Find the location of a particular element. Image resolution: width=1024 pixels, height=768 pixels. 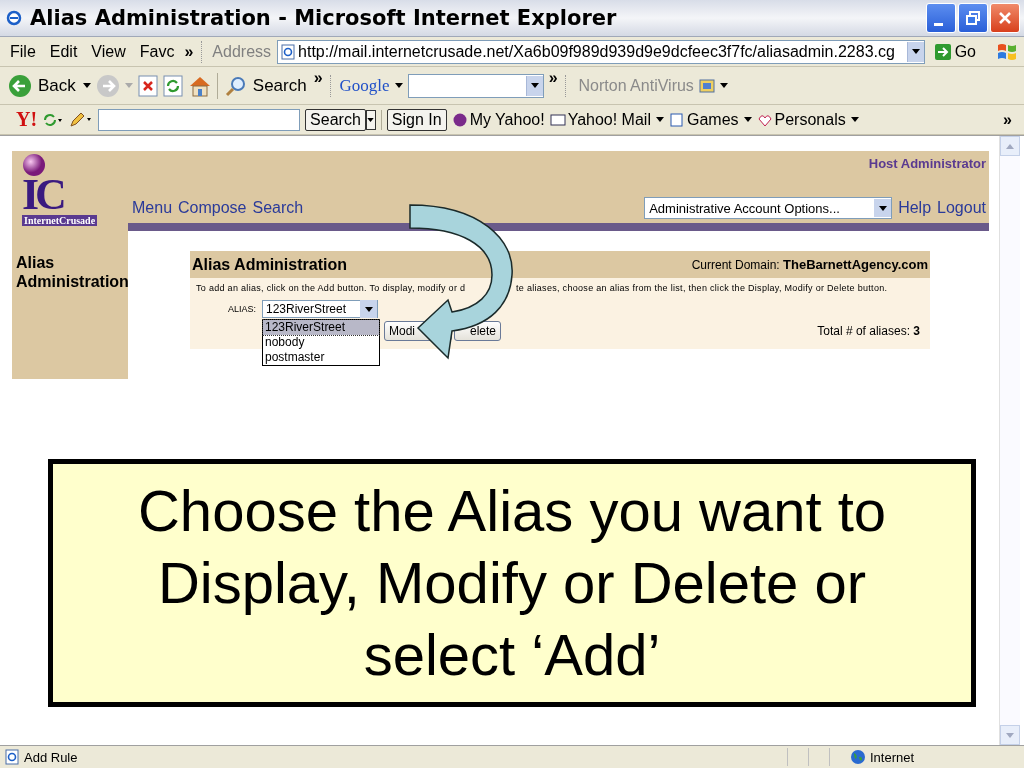

alias-option: postmaster is located at coordinates (321, 357).